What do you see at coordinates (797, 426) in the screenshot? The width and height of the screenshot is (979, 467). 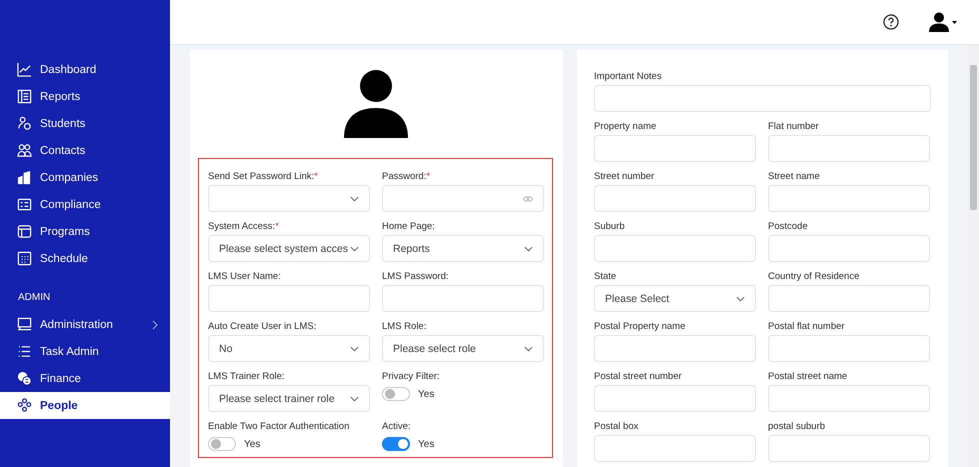 I see `field-label: postal suburb` at bounding box center [797, 426].